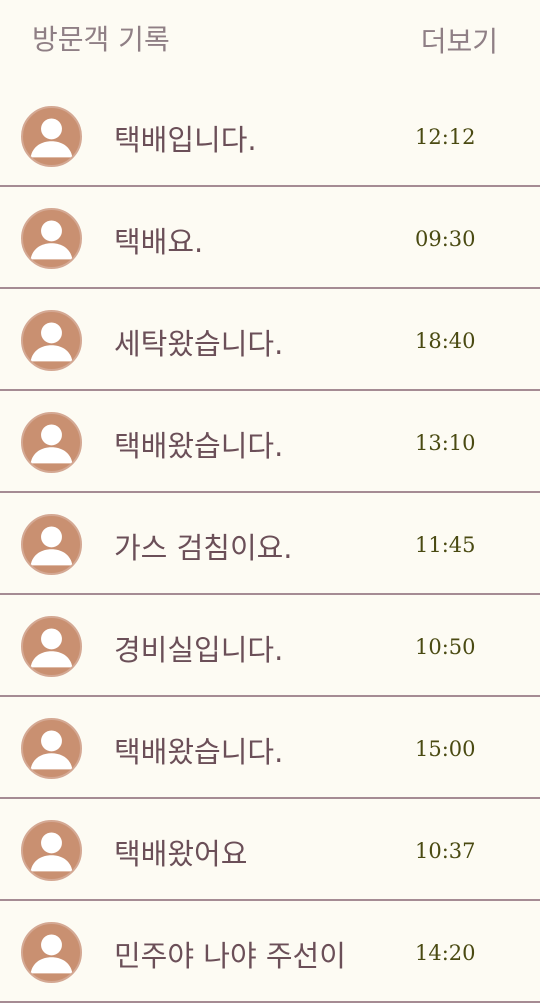  What do you see at coordinates (199, 650) in the screenshot?
I see `visitor-message: 경비실입니다.` at bounding box center [199, 650].